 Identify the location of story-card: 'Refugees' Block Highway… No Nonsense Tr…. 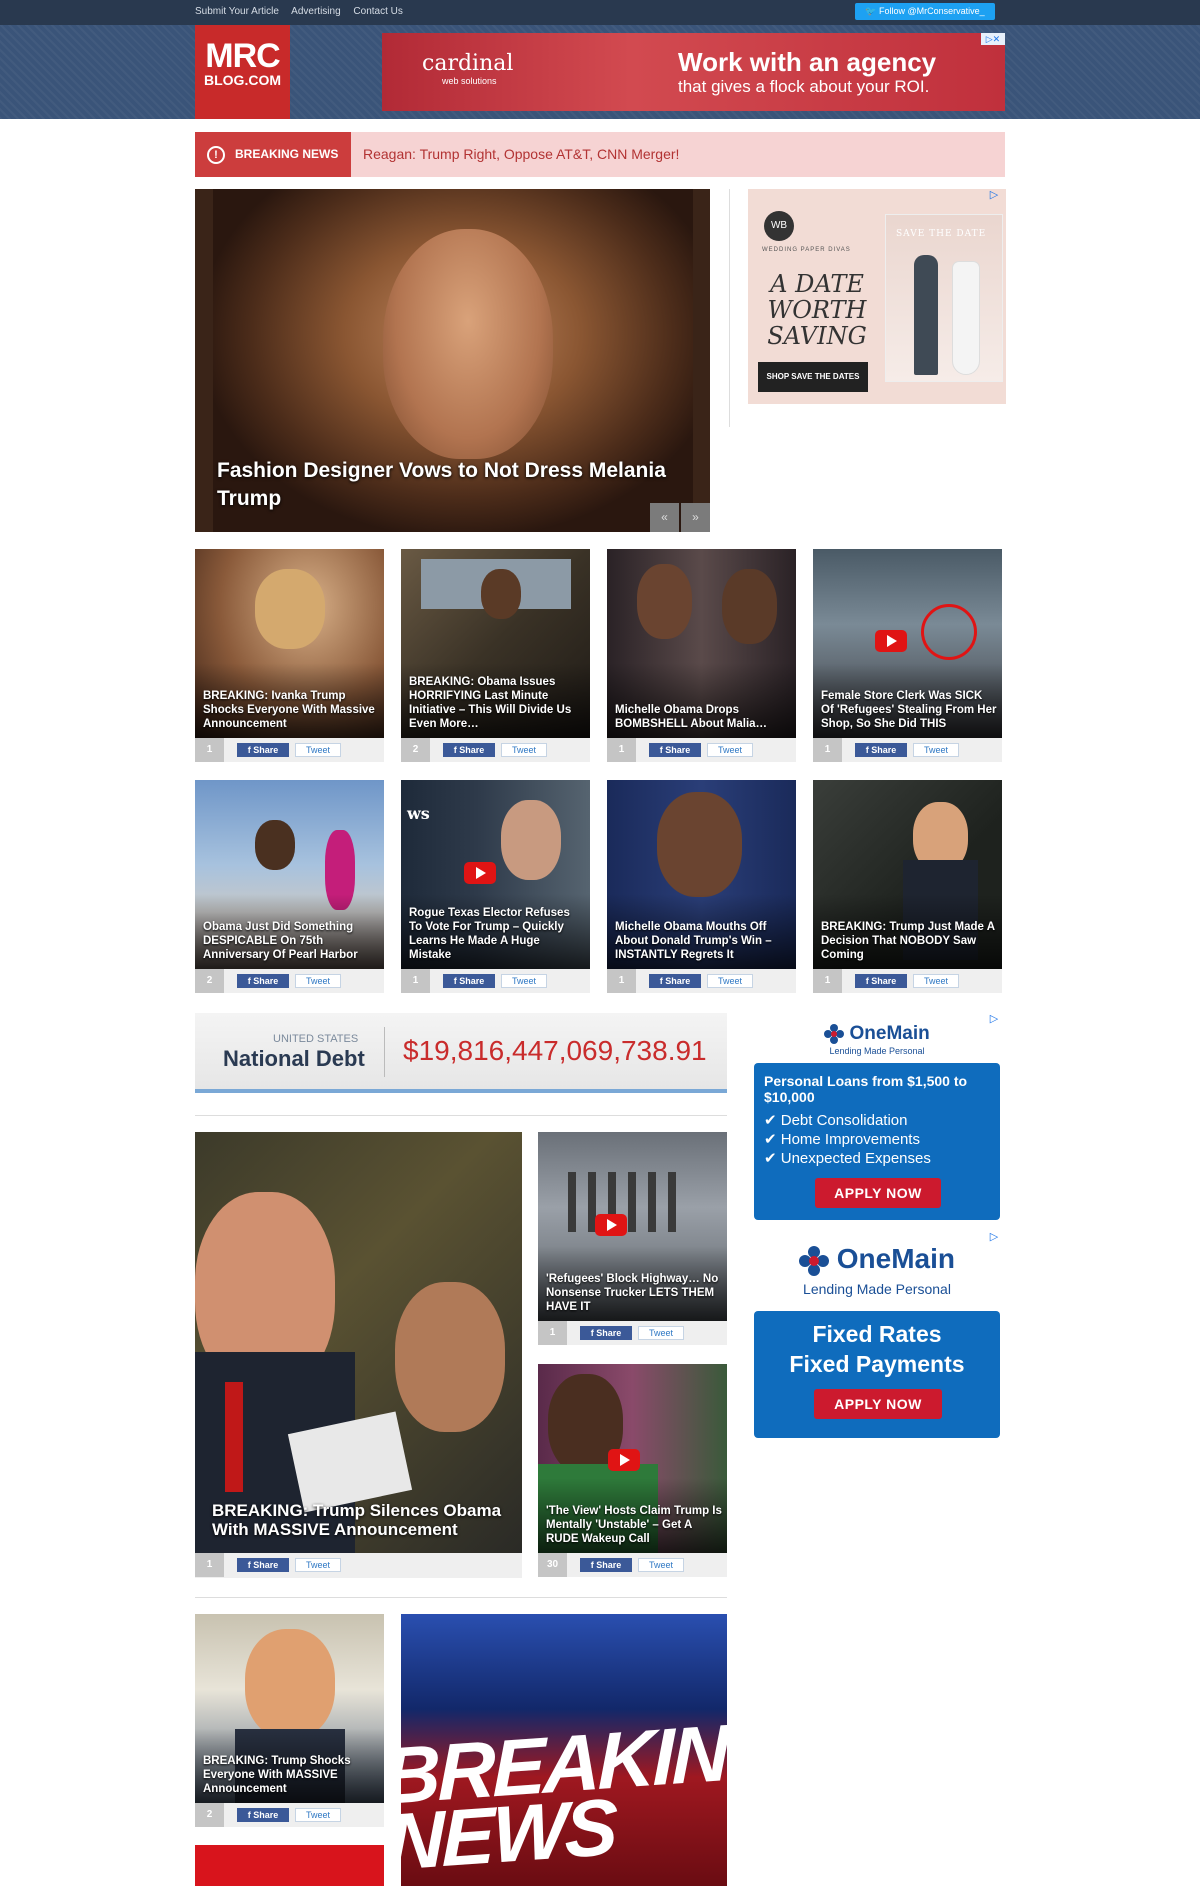
(632, 1238).